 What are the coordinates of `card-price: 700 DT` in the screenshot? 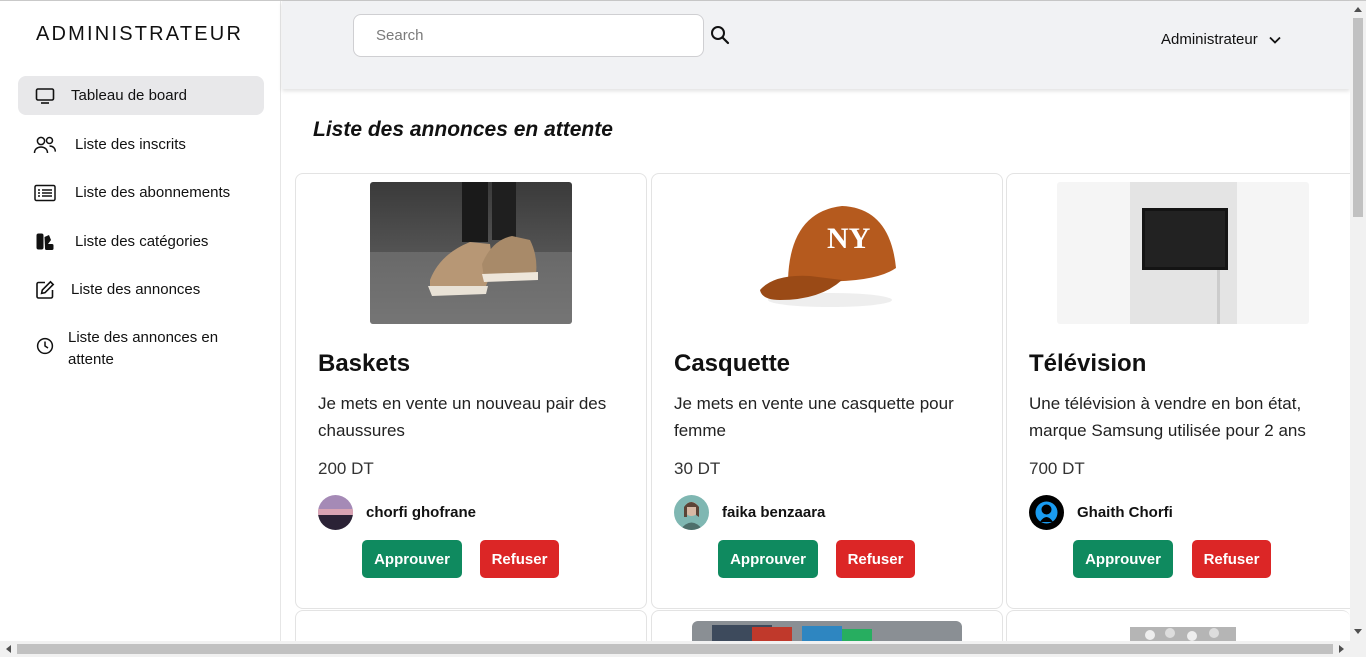 It's located at (1057, 468).